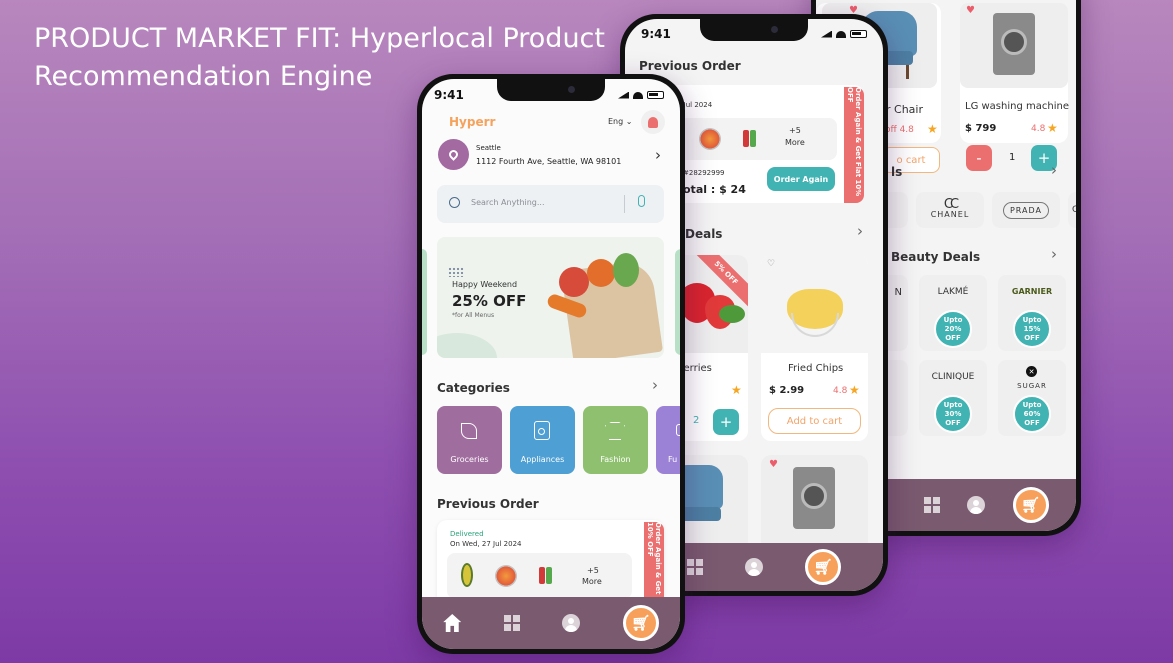 The image size is (1173, 663). I want to click on category-fashion: Fashion, so click(615, 440).